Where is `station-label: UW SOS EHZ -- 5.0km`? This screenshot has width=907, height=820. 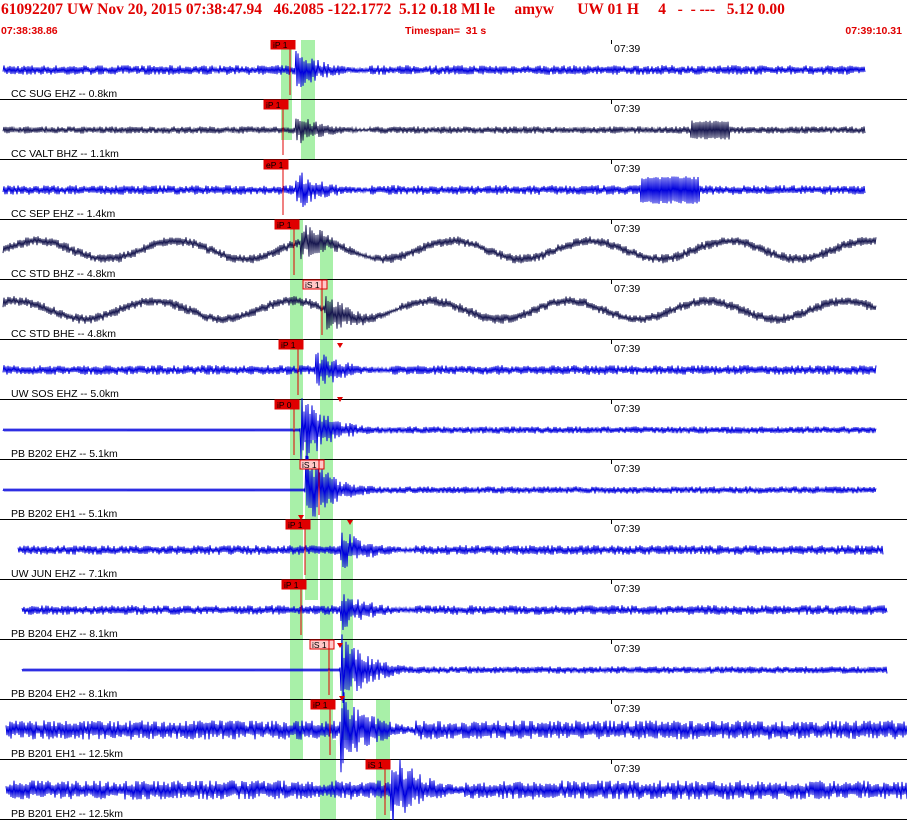
station-label: UW SOS EHZ -- 5.0km is located at coordinates (65, 394).